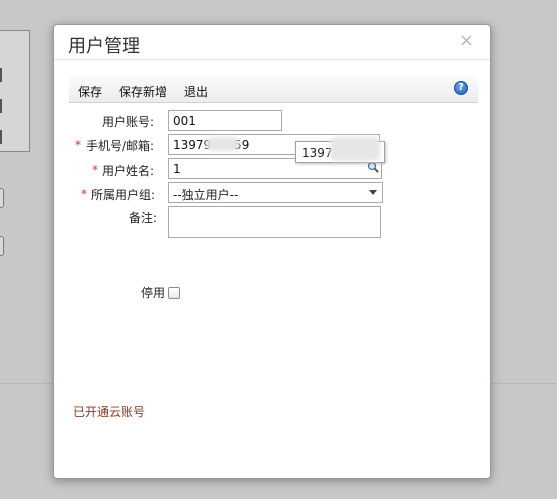  Describe the element at coordinates (461, 88) in the screenshot. I see `help-icon: ?` at that location.